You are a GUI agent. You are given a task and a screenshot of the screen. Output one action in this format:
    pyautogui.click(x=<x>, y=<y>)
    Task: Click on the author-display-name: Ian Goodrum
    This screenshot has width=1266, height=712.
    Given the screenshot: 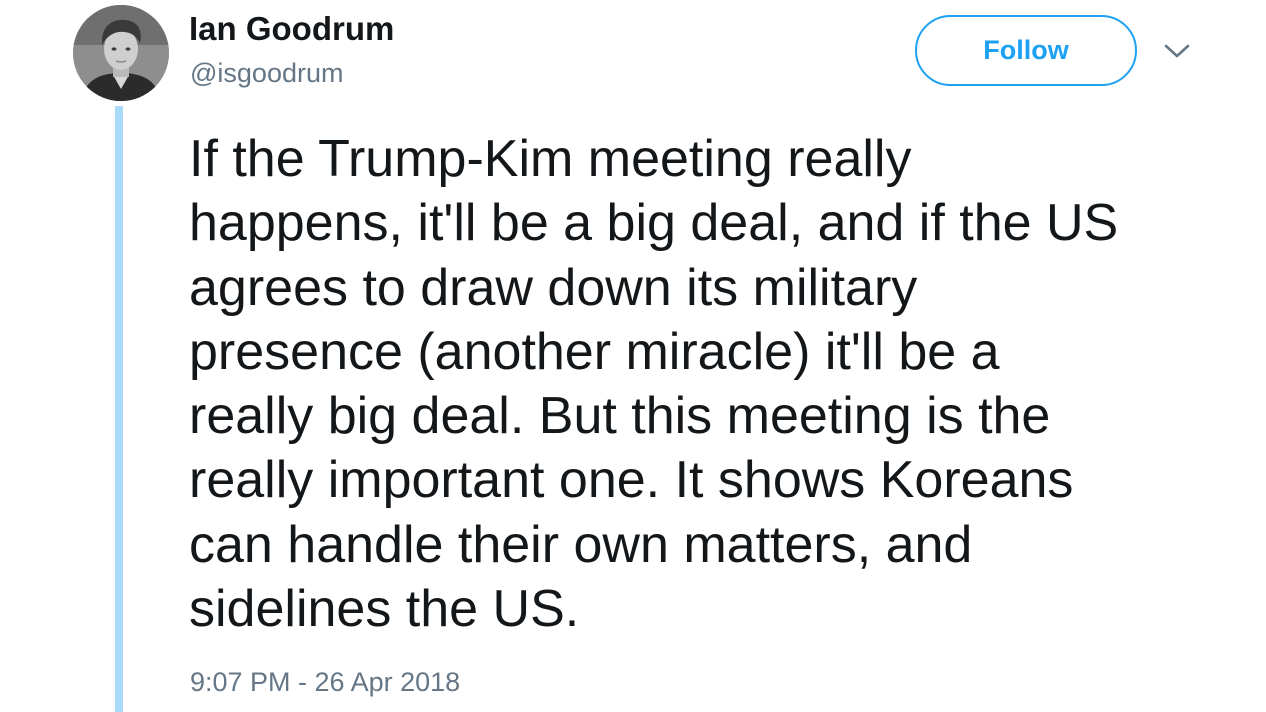 What is the action you would take?
    pyautogui.click(x=291, y=29)
    